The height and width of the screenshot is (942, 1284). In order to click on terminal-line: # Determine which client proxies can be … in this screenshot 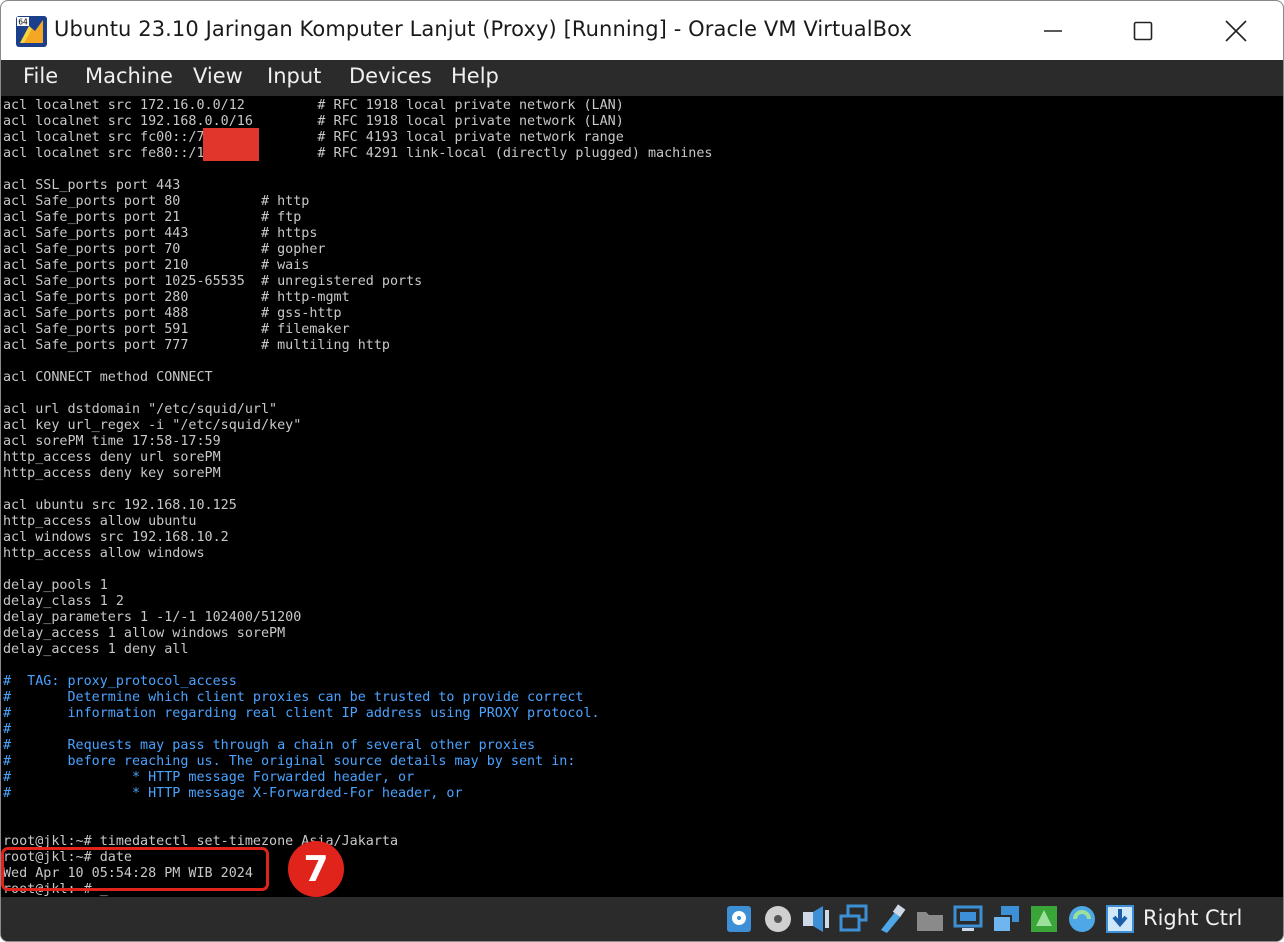, I will do `click(293, 697)`.